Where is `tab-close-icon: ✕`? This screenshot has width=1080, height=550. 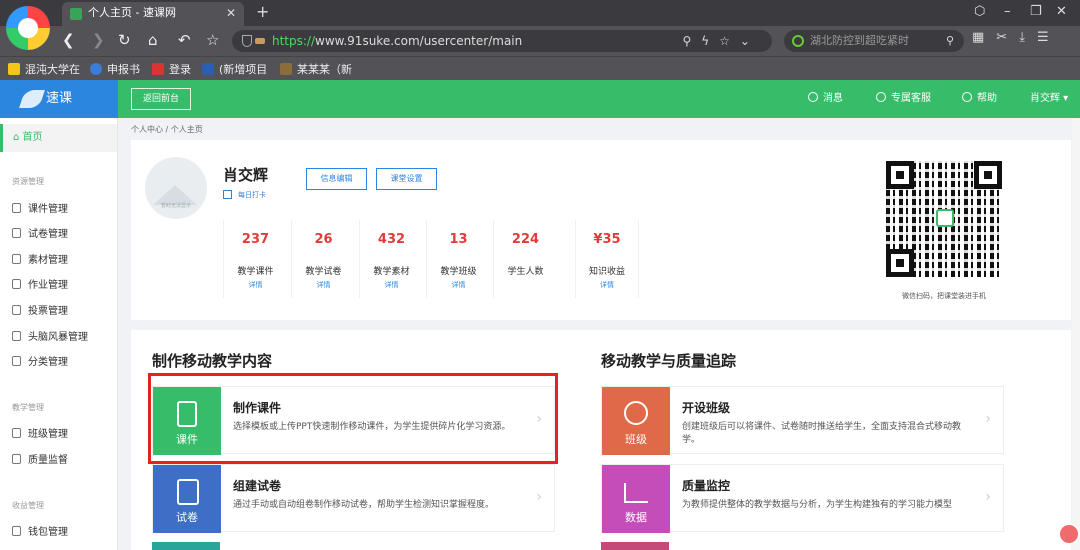 tab-close-icon: ✕ is located at coordinates (231, 13).